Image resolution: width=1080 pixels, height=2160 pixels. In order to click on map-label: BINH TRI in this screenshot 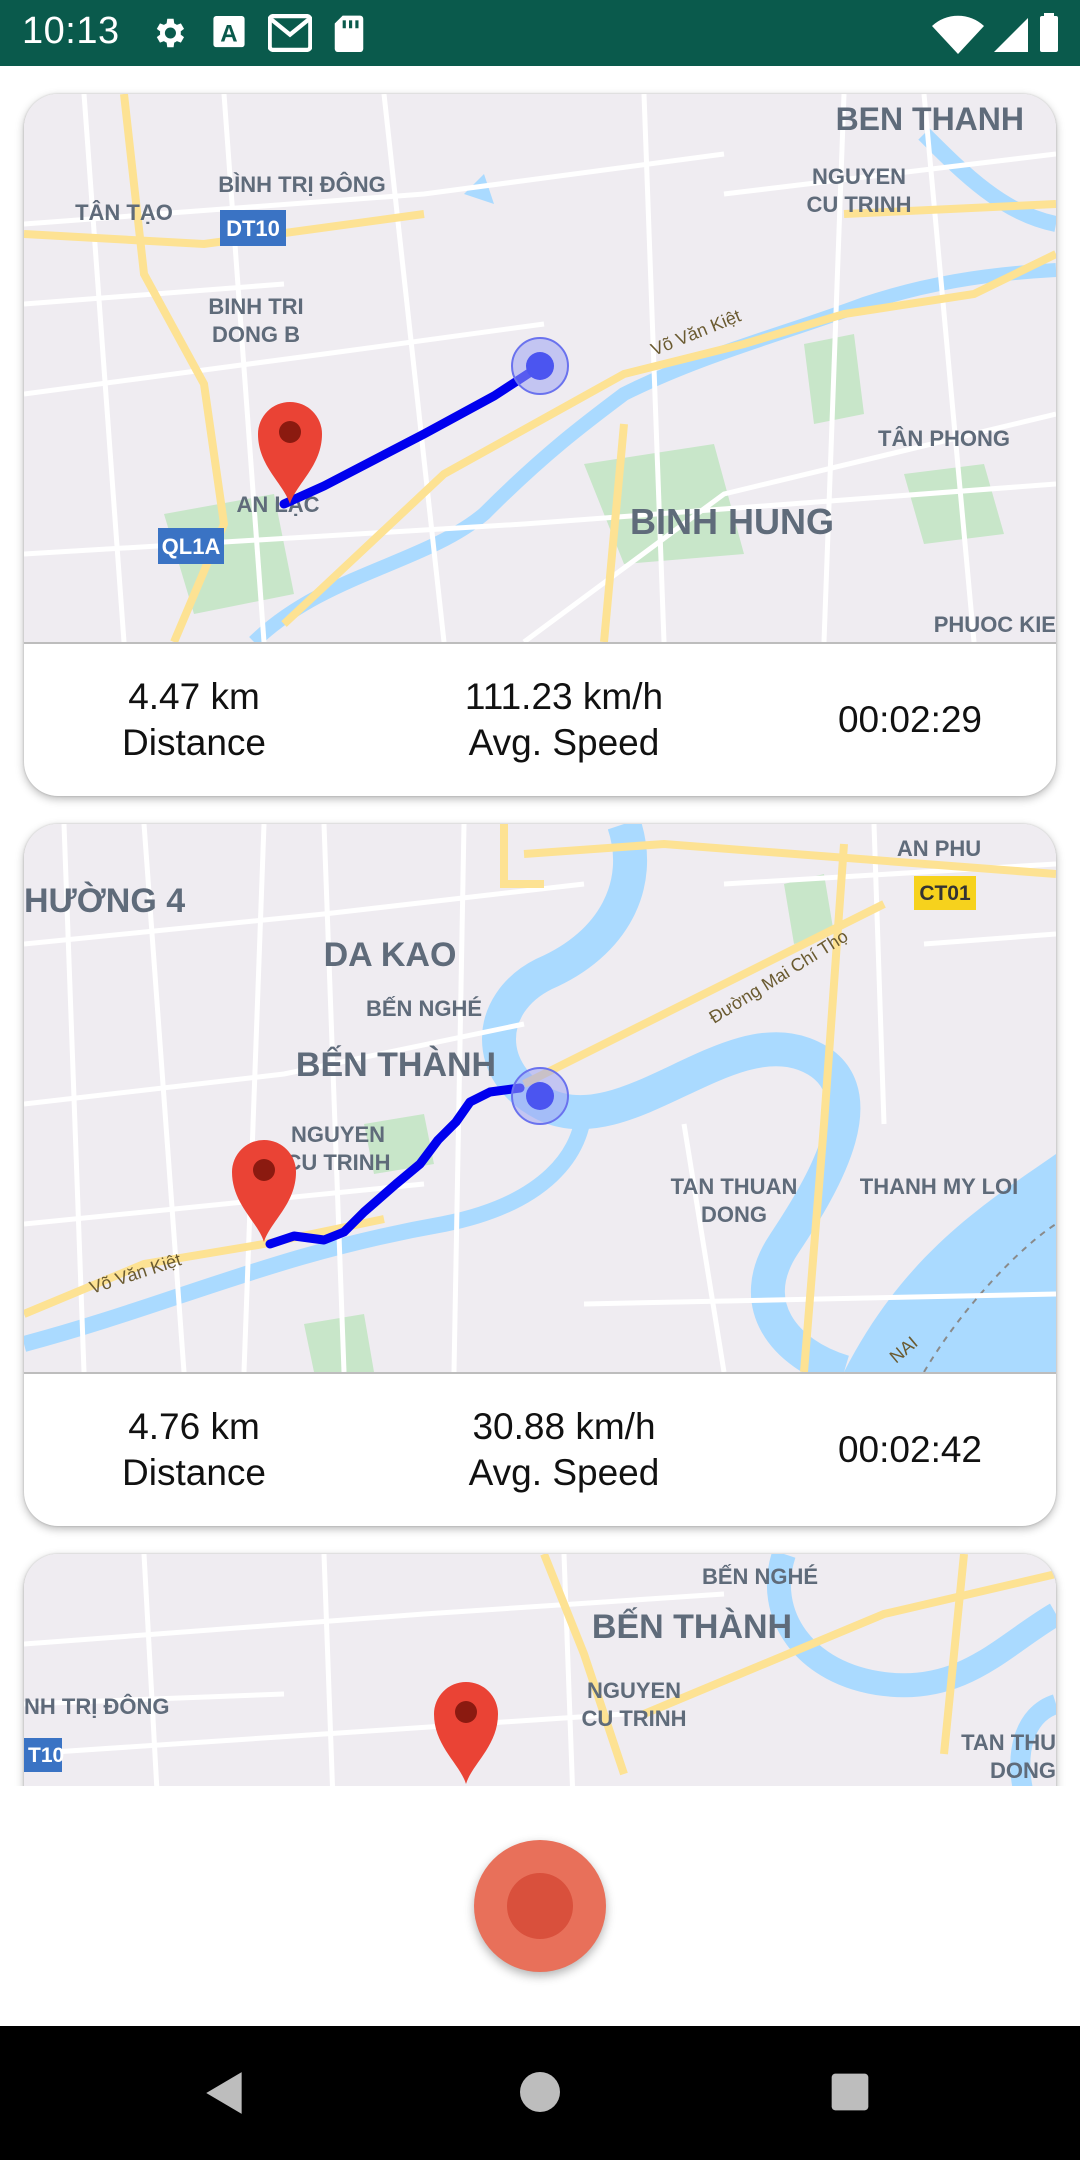, I will do `click(255, 306)`.